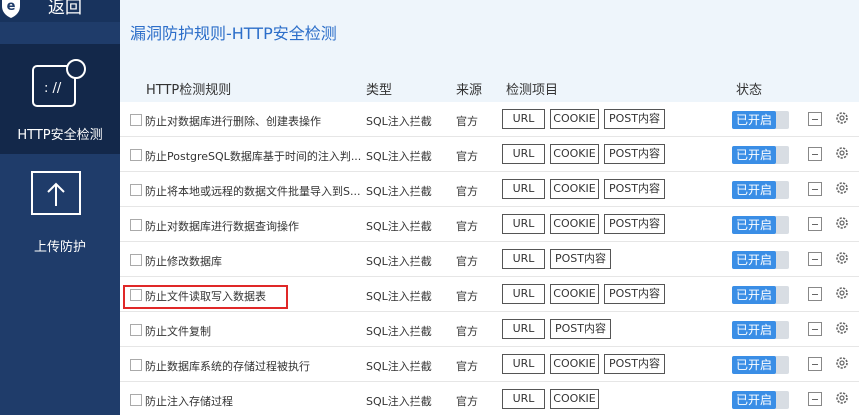 This screenshot has width=859, height=415. I want to click on sidebar: e 返回 : // HTTP安全检测 上传防护, so click(60, 207).